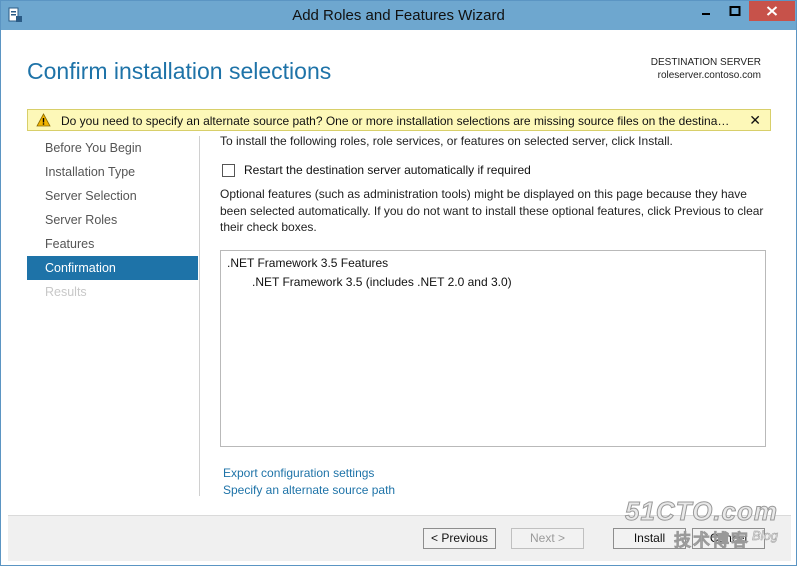 The width and height of the screenshot is (797, 566). What do you see at coordinates (712, 541) in the screenshot?
I see `watermark-subtitle: 技术博客` at bounding box center [712, 541].